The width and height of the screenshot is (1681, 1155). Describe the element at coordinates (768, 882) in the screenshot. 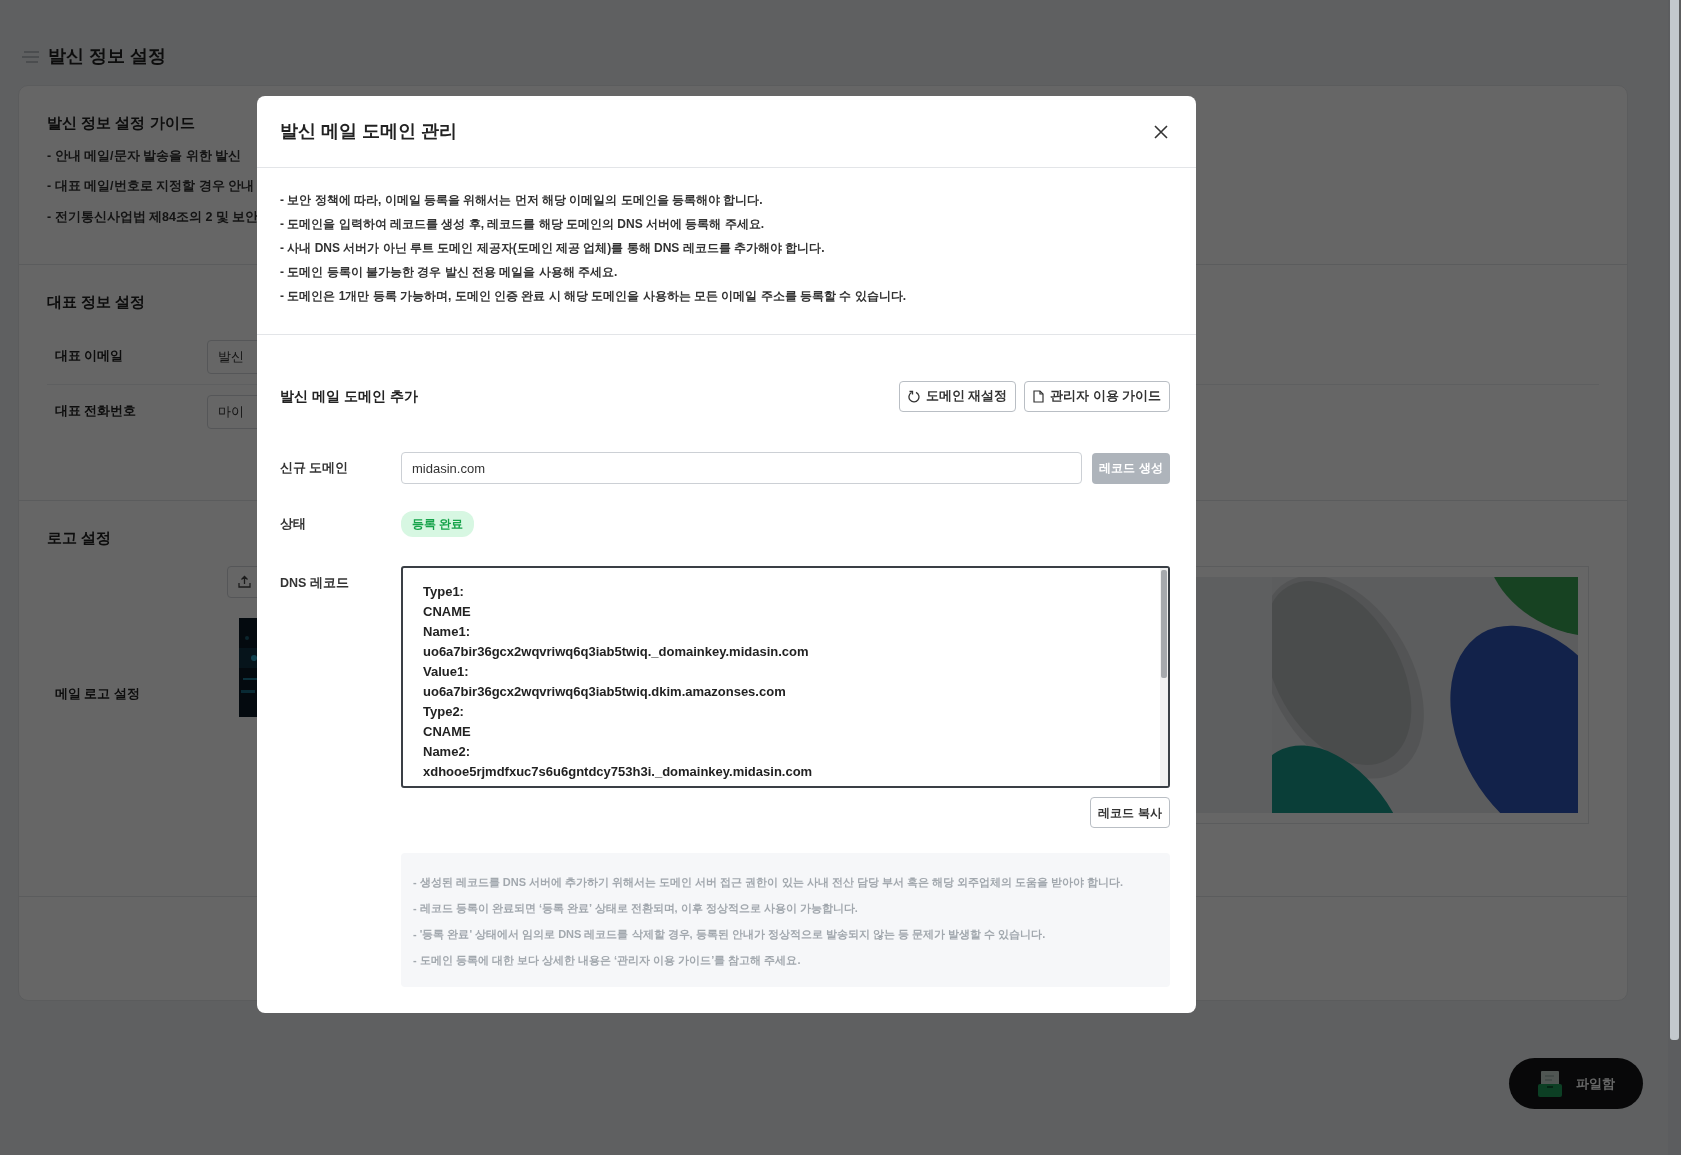

I see `notice-text: - 생성된 레코드를 DNS 서버에 추가하기 위해서는 도메인 서버 접근 권한이 있는 사내 전산 담당 부서 혹은 해당 외주업체의 도움을 받아야 합니다.` at that location.